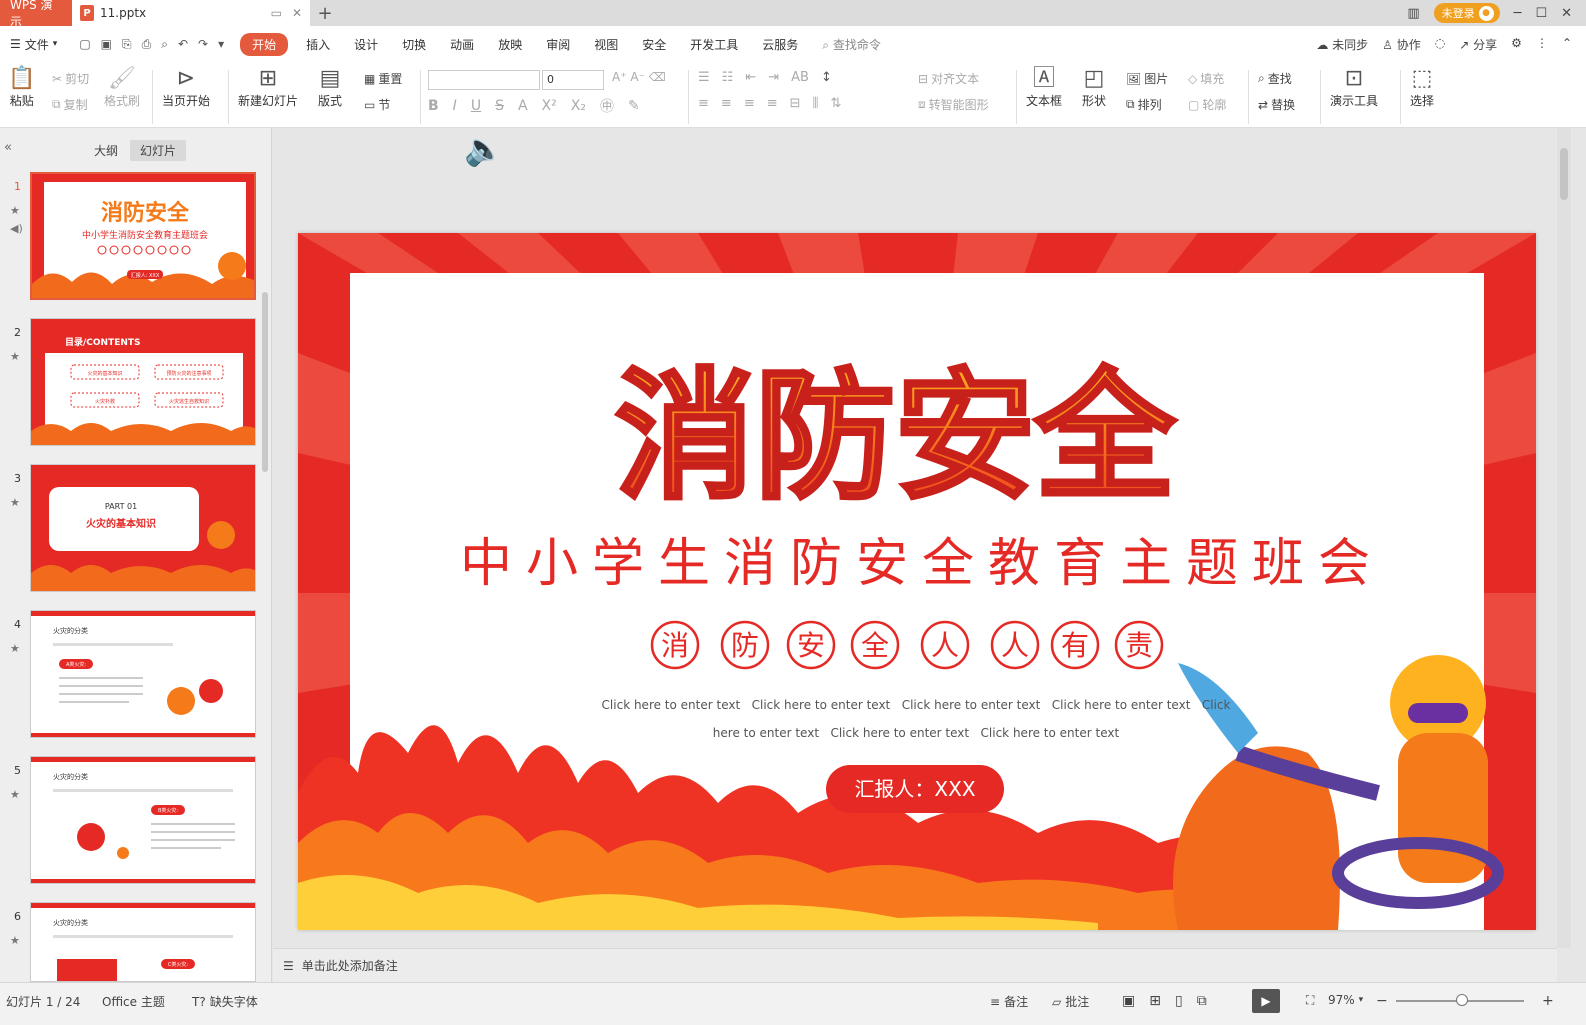  I want to click on more-options-icon: ⋮, so click(1542, 44).